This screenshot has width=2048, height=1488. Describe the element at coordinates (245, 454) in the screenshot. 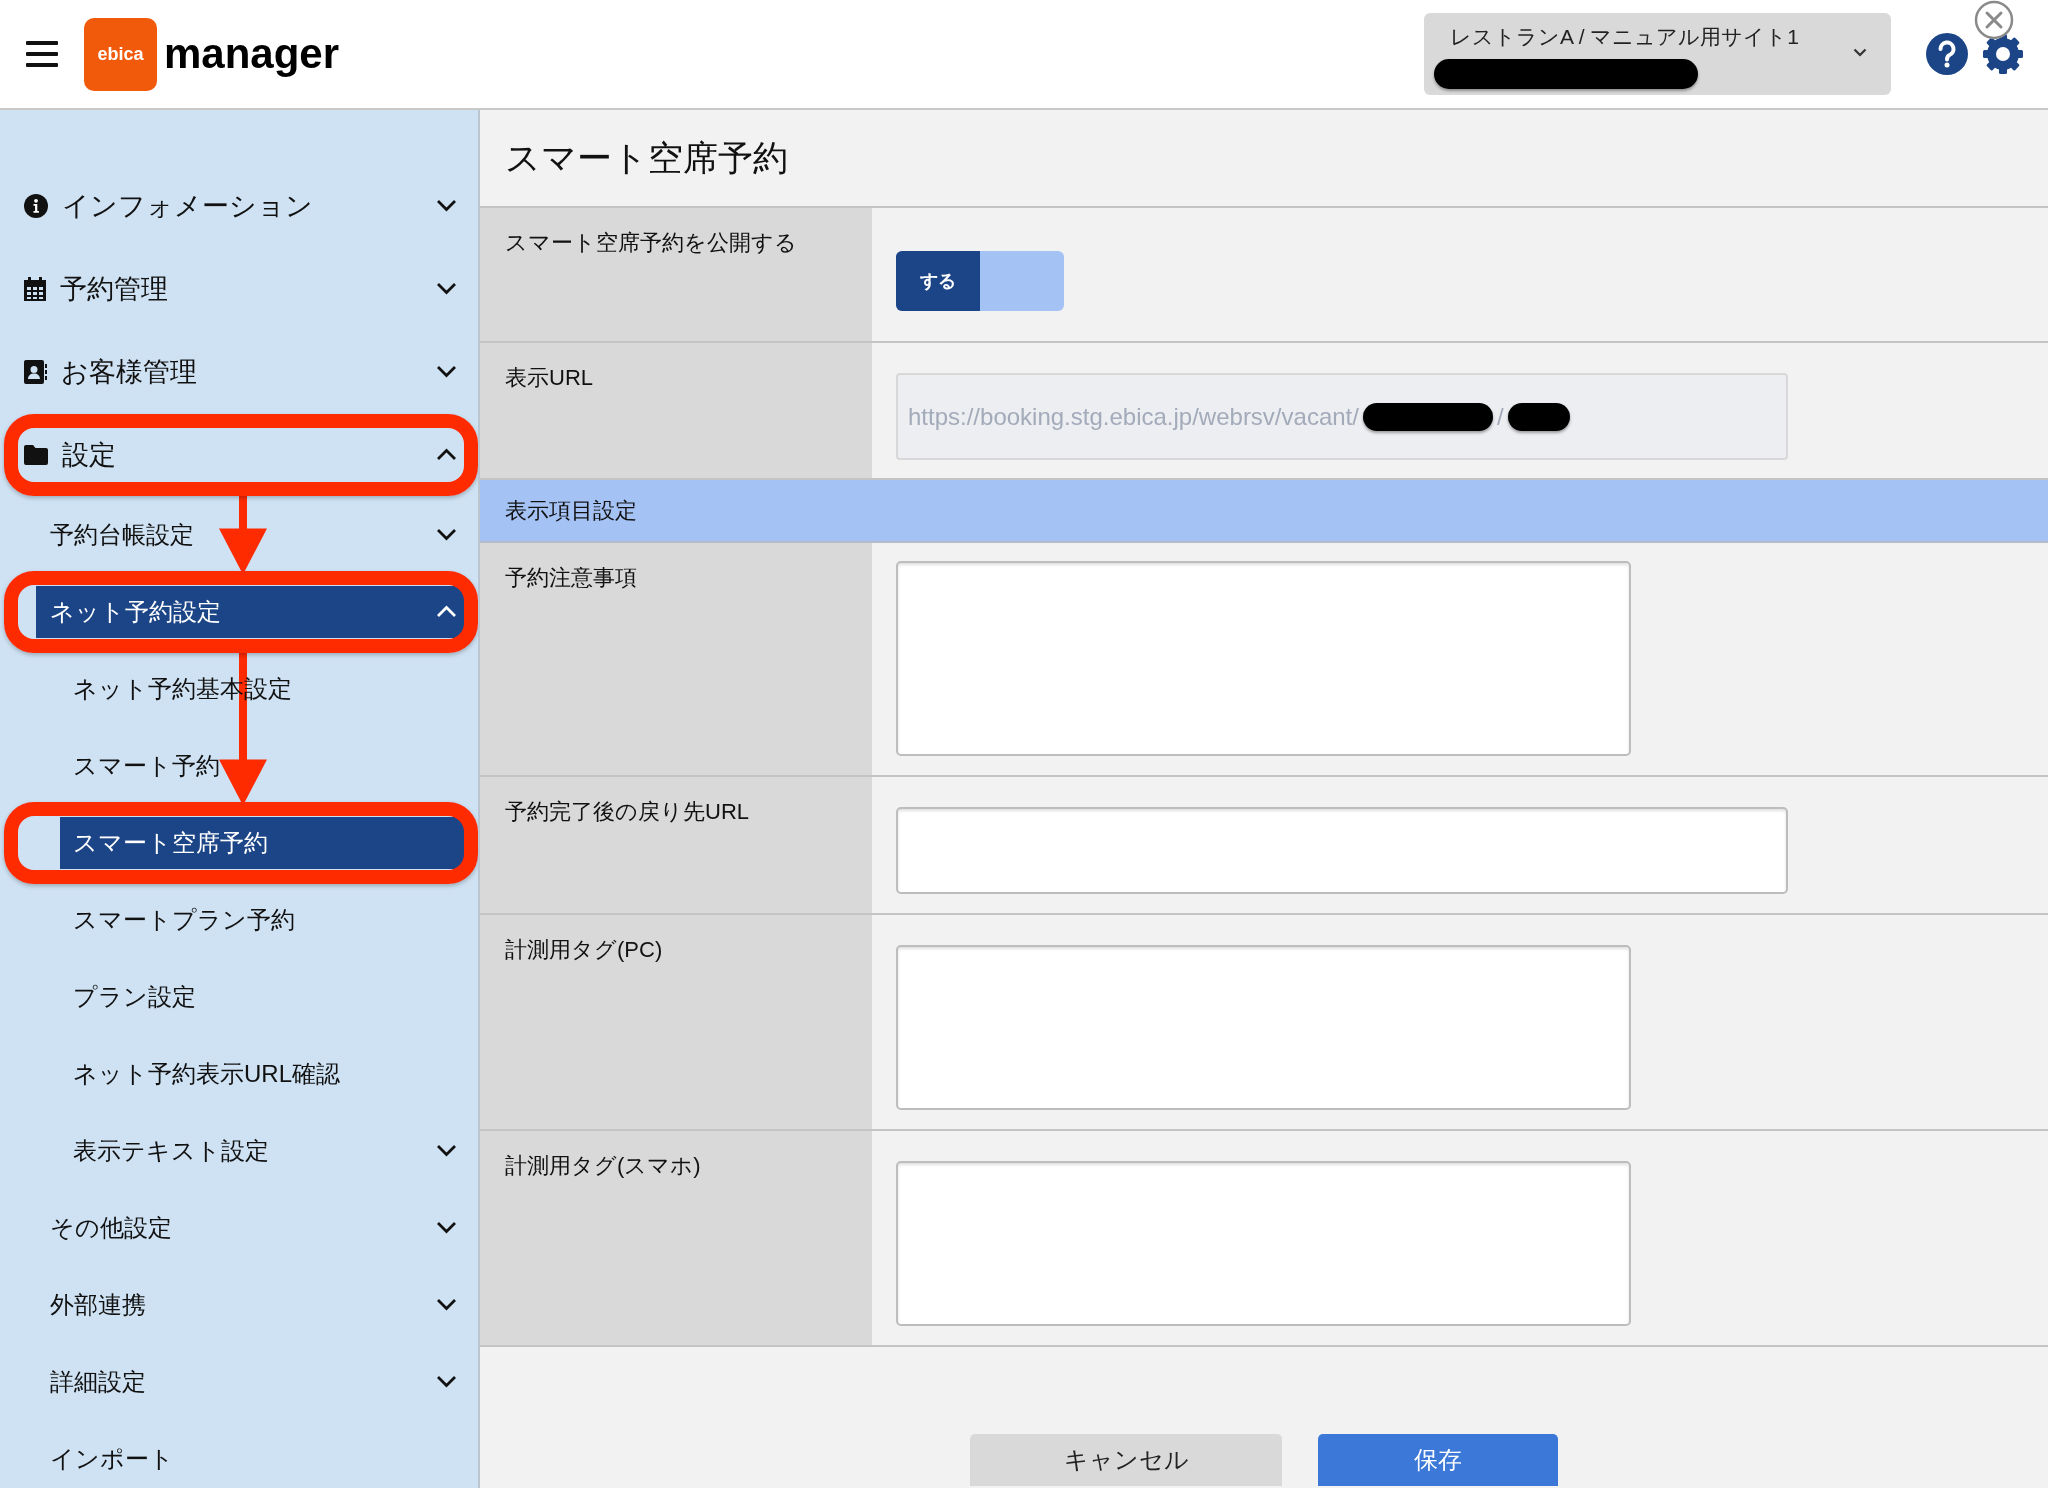

I see `nav-item: 設定` at that location.